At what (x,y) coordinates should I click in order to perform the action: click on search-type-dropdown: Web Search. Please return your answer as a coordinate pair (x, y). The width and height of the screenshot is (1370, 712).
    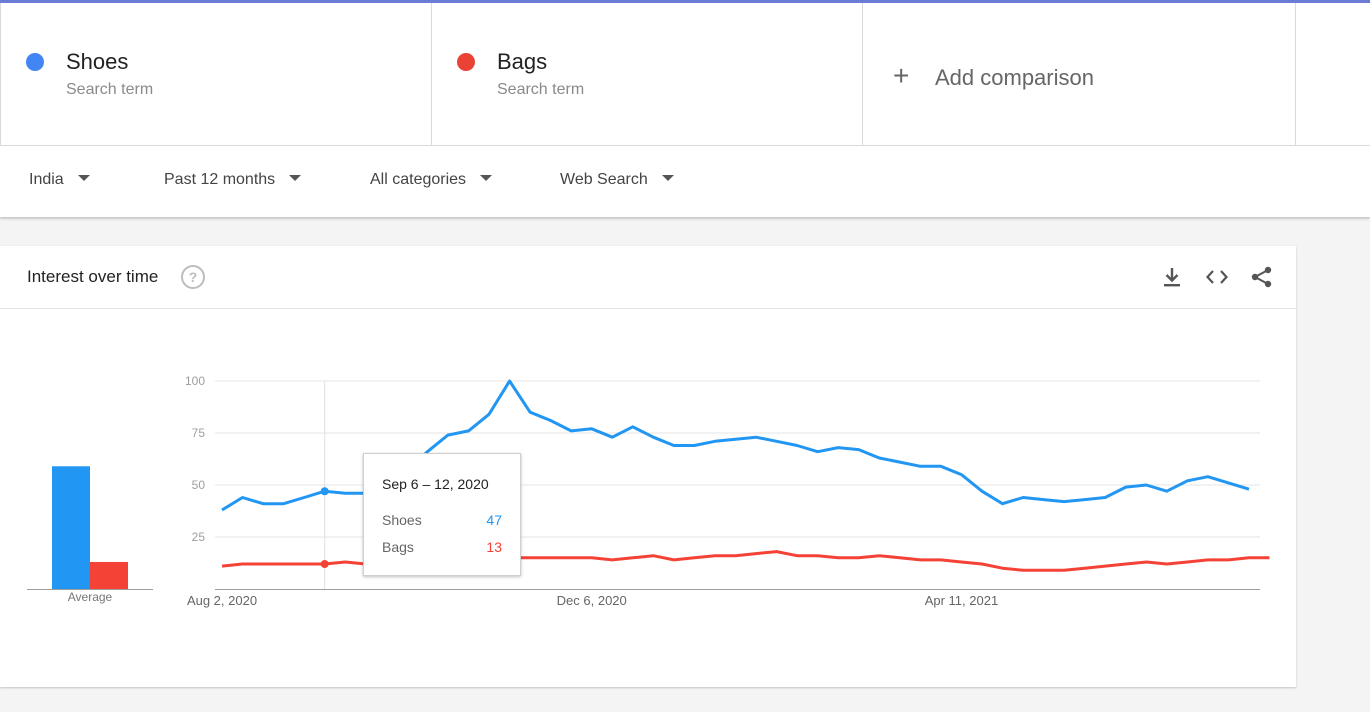
    Looking at the image, I should click on (617, 180).